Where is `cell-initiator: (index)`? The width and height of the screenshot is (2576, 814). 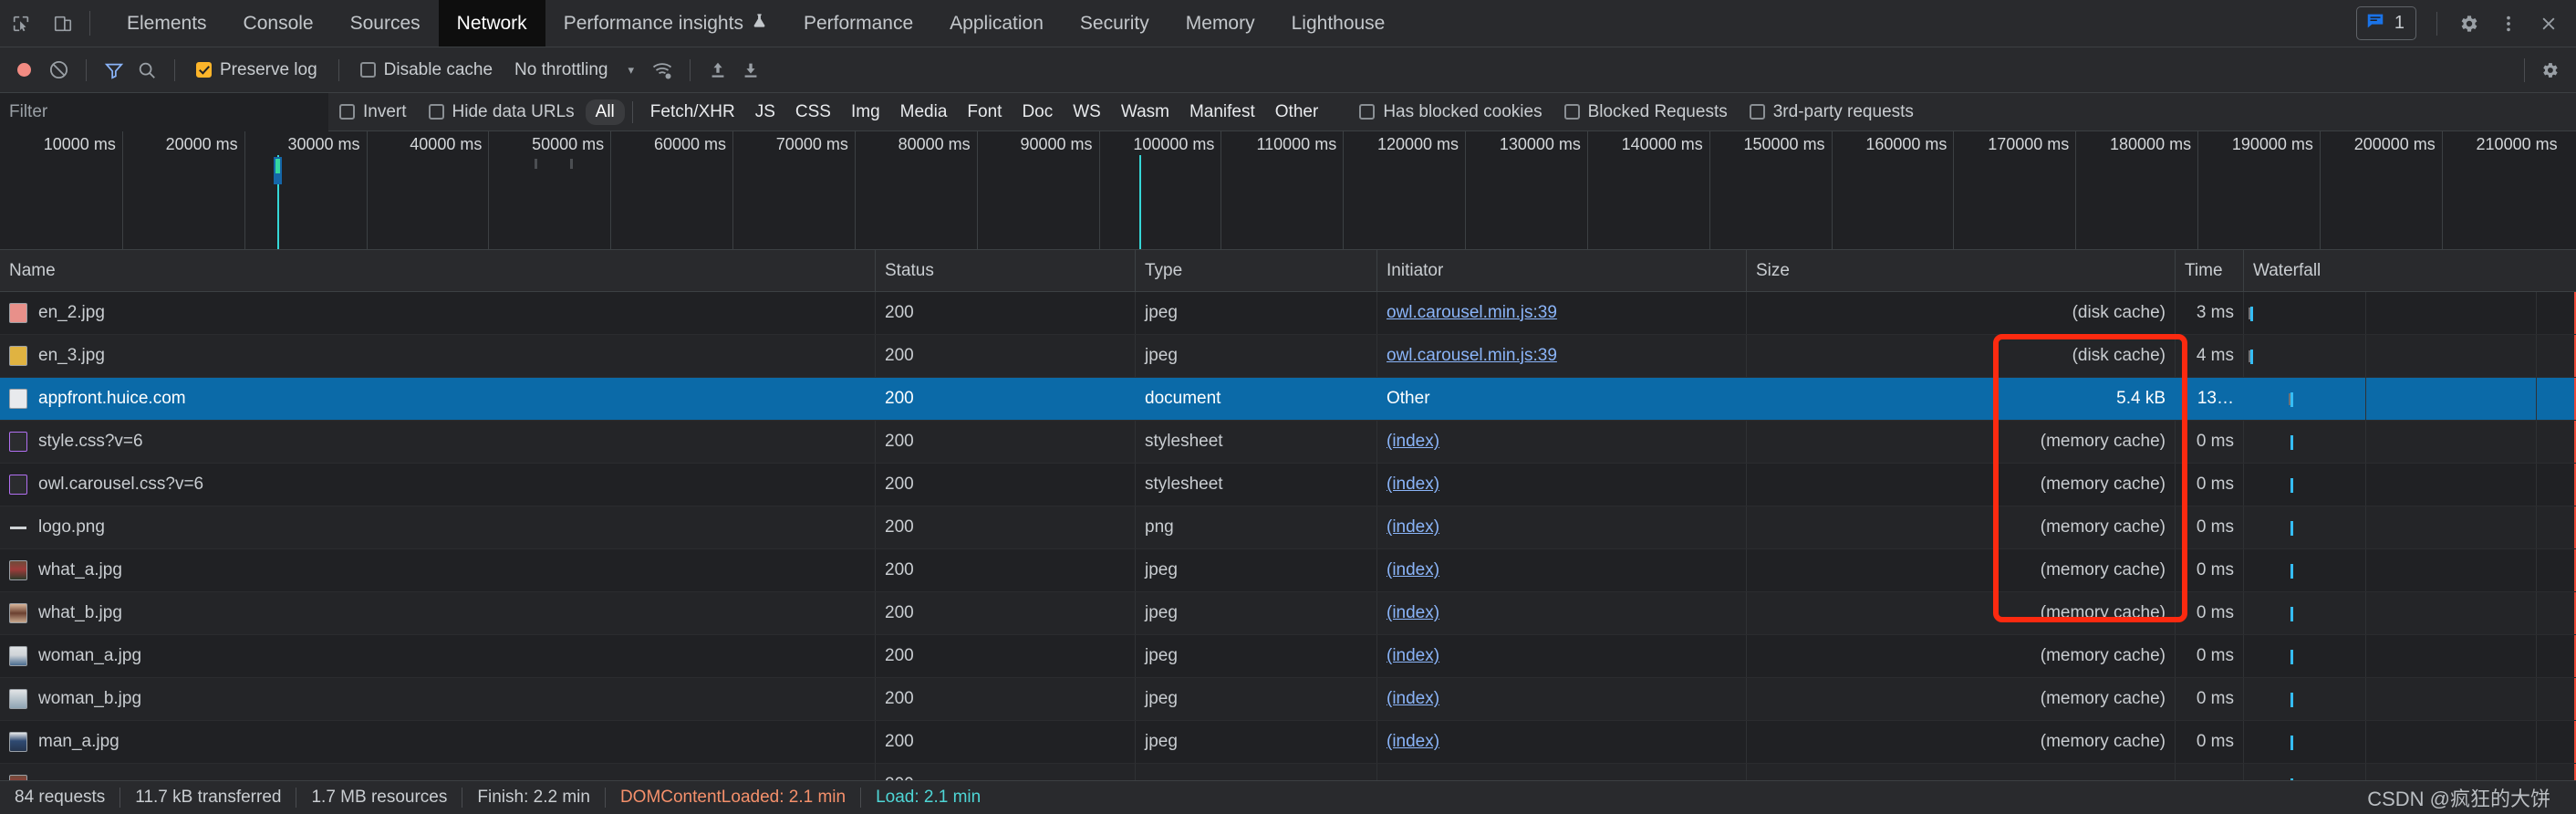 cell-initiator: (index) is located at coordinates (1562, 570).